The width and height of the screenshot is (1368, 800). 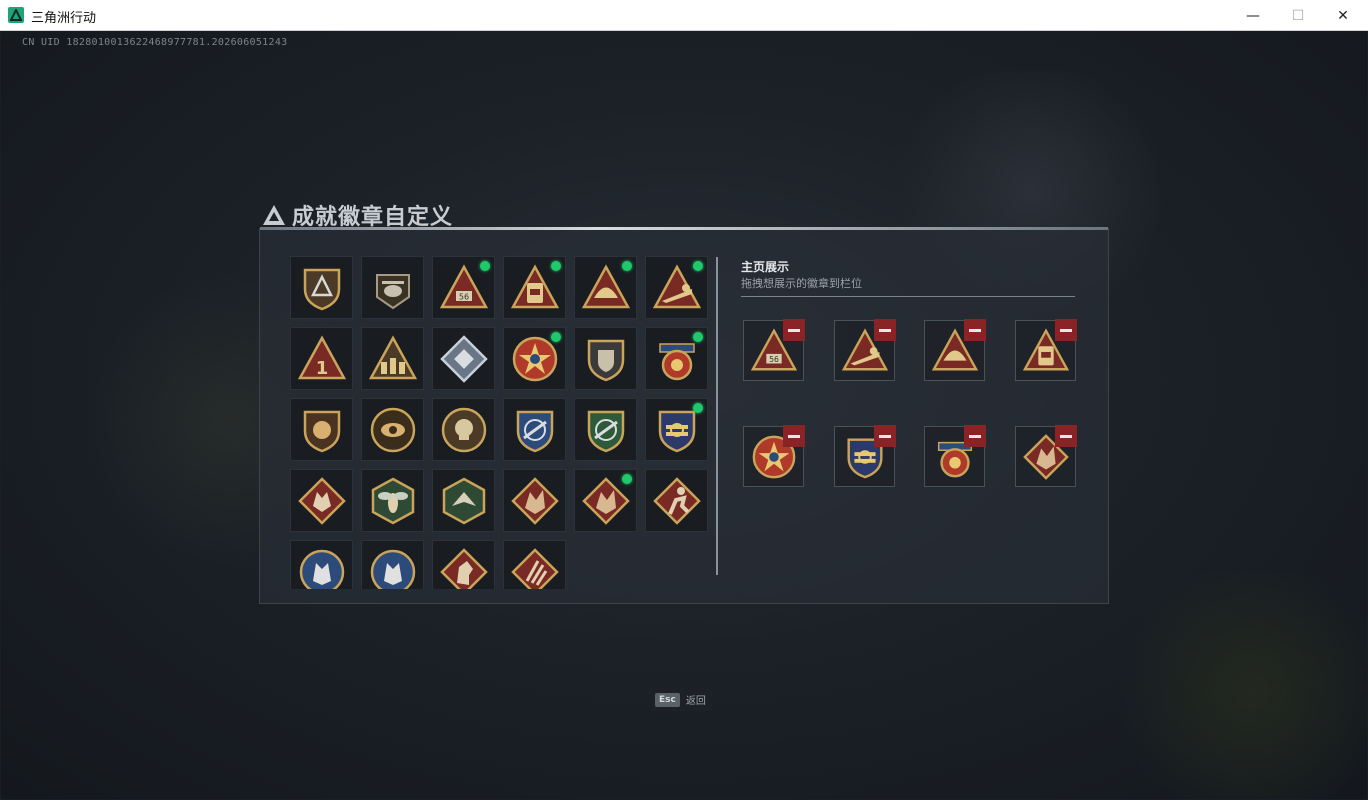 I want to click on skull-circle-badge-icon, so click(x=464, y=430).